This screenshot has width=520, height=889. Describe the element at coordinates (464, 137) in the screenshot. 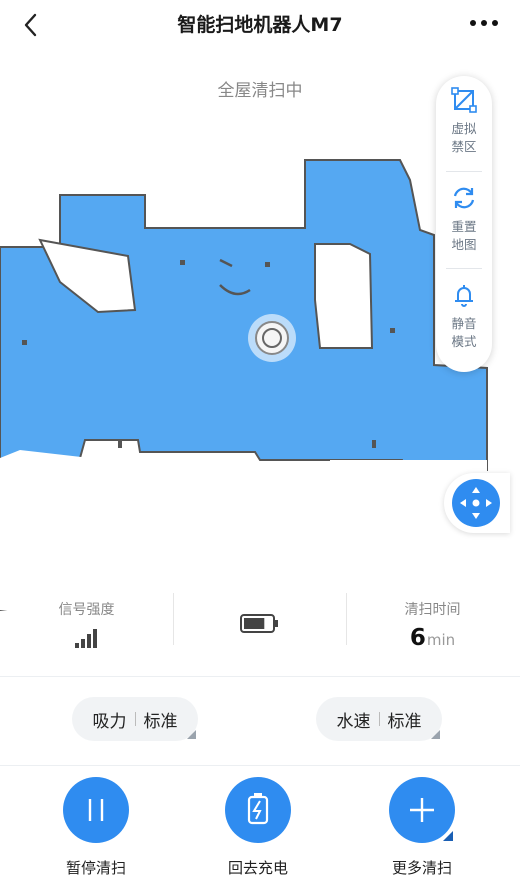

I see `virtual-zone-label: 虚拟禁区` at that location.